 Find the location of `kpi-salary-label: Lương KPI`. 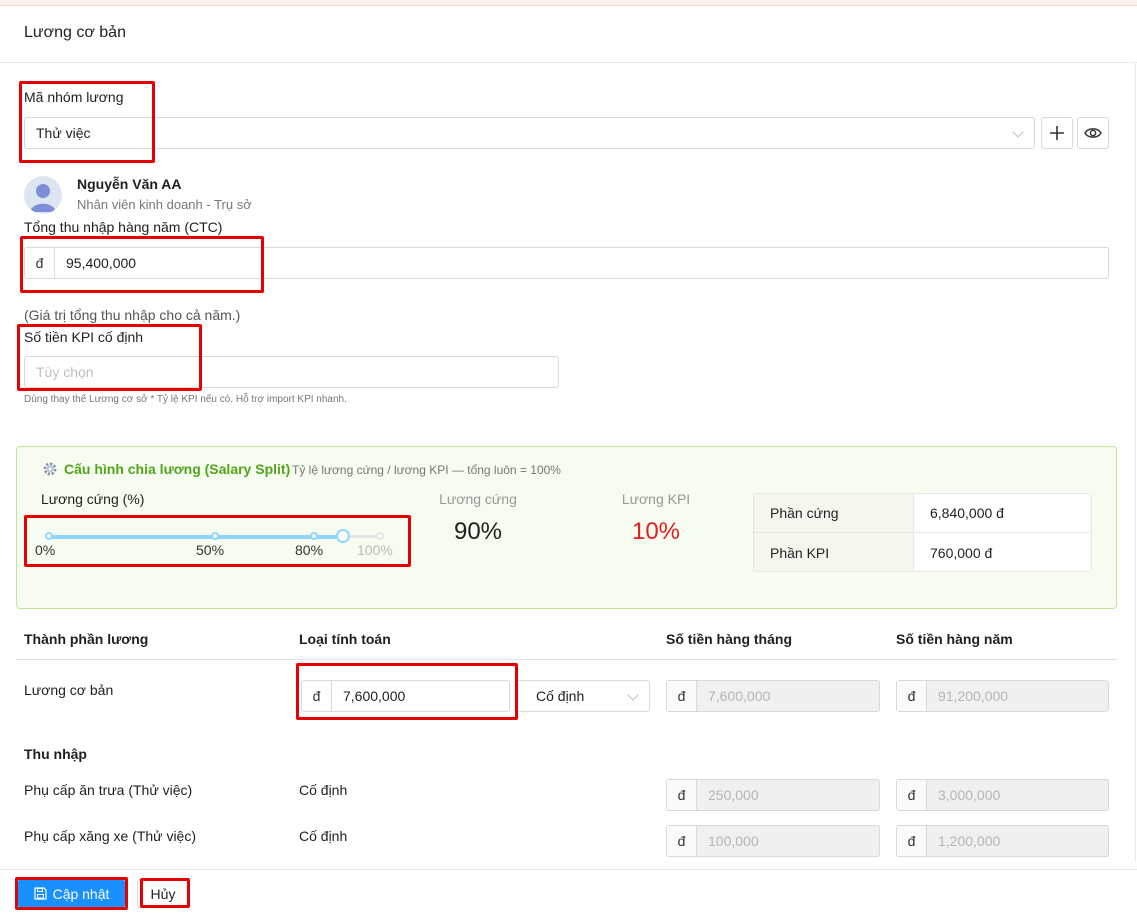

kpi-salary-label: Lương KPI is located at coordinates (656, 499).